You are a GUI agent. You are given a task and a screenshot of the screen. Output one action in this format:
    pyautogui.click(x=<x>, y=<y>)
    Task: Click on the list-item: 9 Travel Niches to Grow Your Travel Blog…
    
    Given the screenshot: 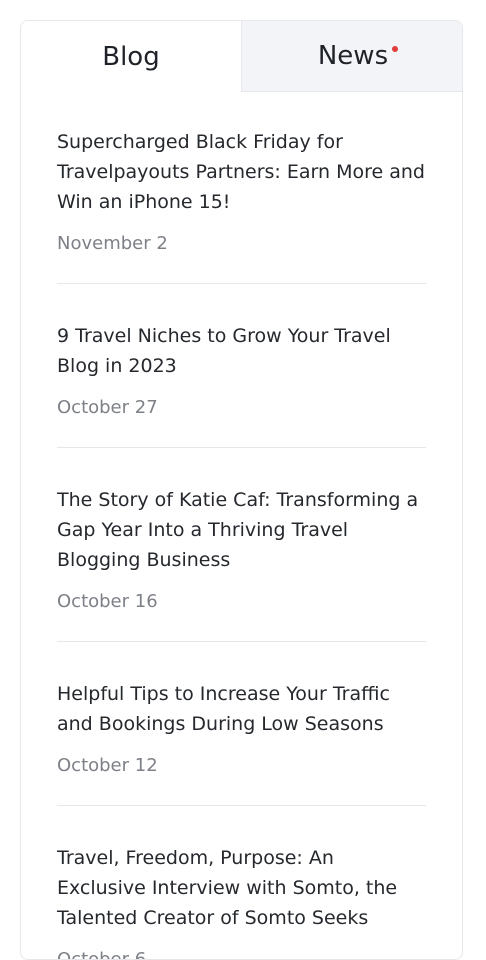 What is the action you would take?
    pyautogui.click(x=241, y=366)
    